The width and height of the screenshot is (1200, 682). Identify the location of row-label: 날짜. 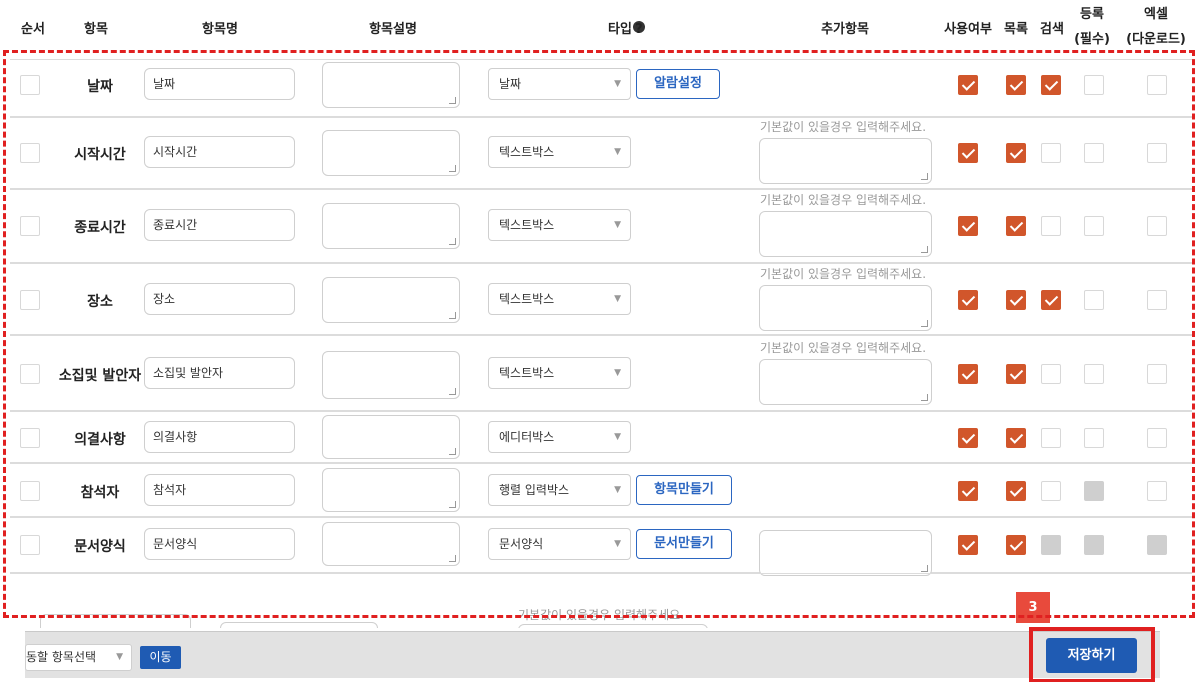
(100, 87).